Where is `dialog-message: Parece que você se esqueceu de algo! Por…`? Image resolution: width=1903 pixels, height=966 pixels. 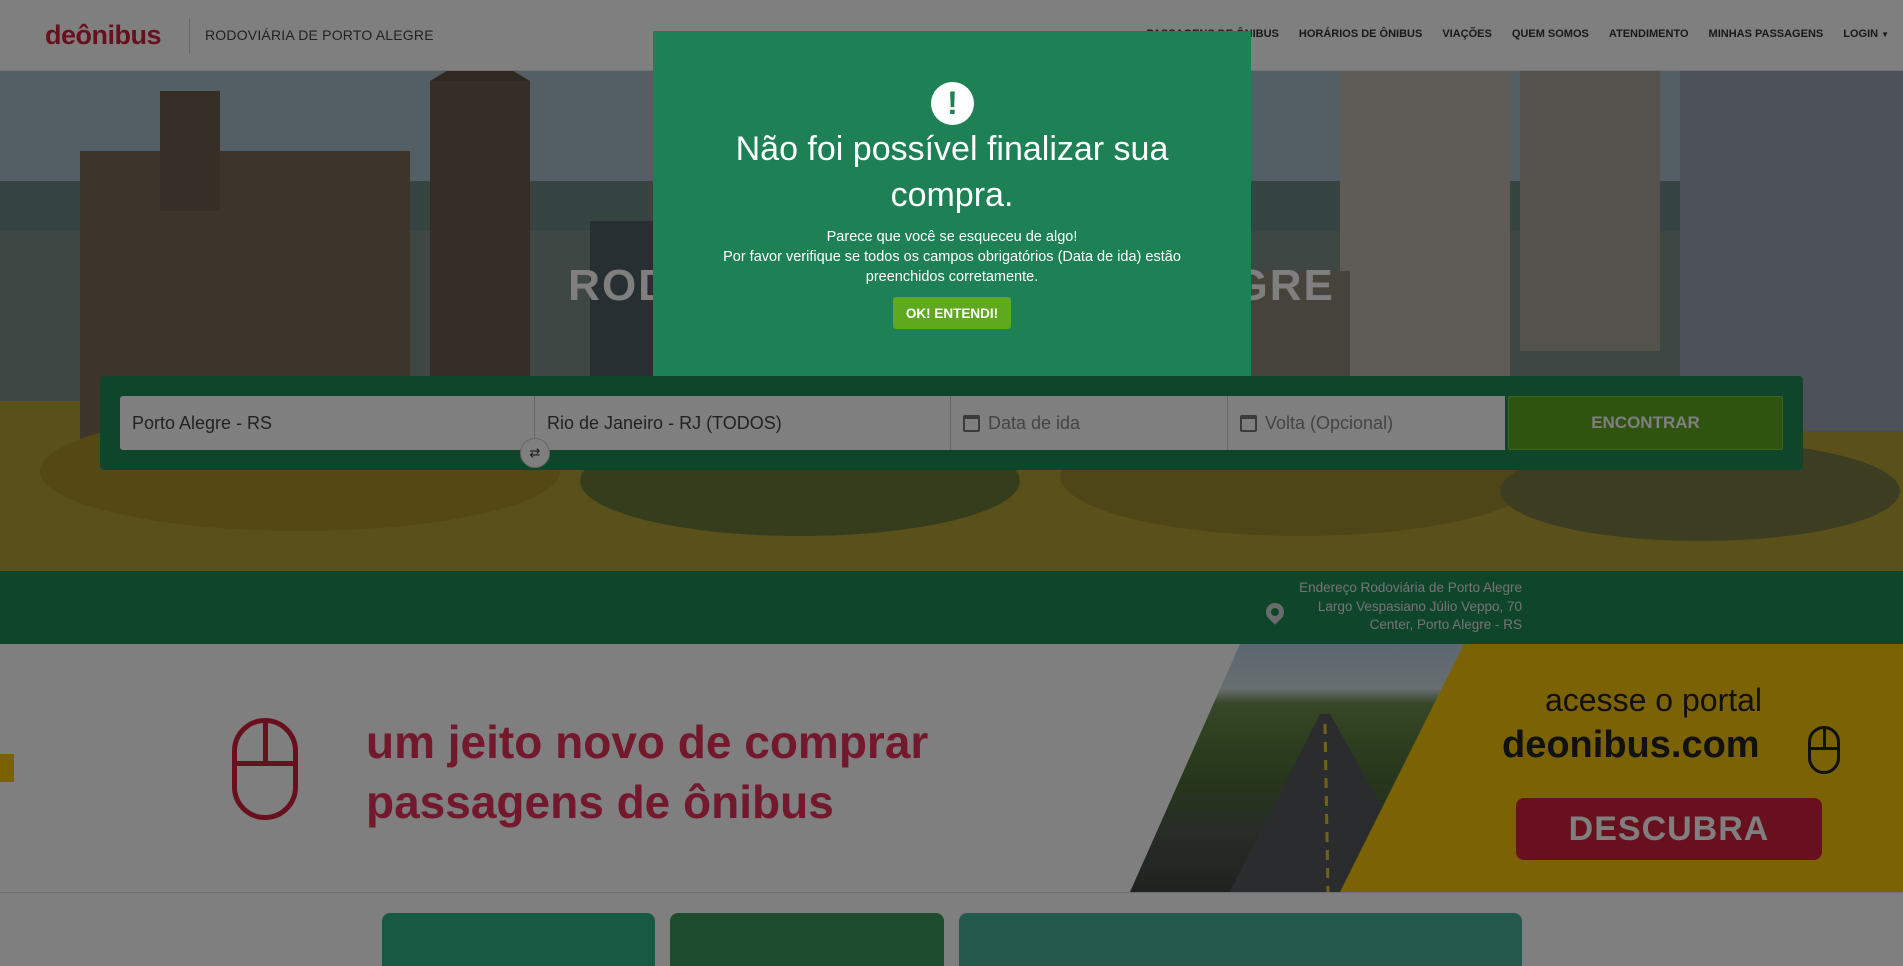 dialog-message: Parece que você se esqueceu de algo! Por… is located at coordinates (952, 257).